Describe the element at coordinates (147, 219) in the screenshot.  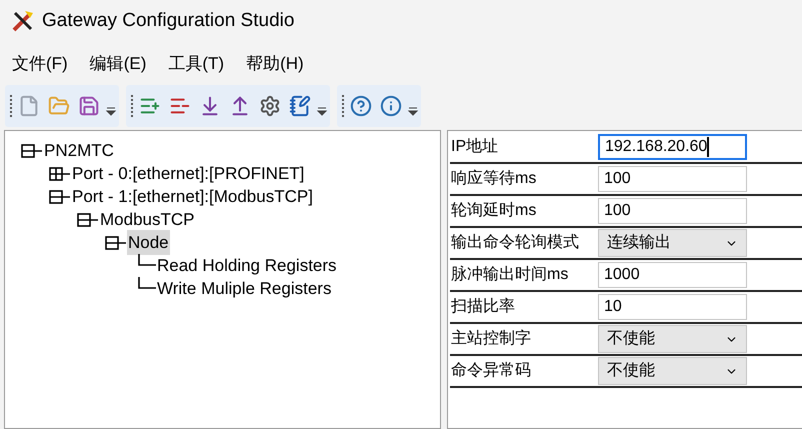
I see `tree-item: ModbusTCP` at that location.